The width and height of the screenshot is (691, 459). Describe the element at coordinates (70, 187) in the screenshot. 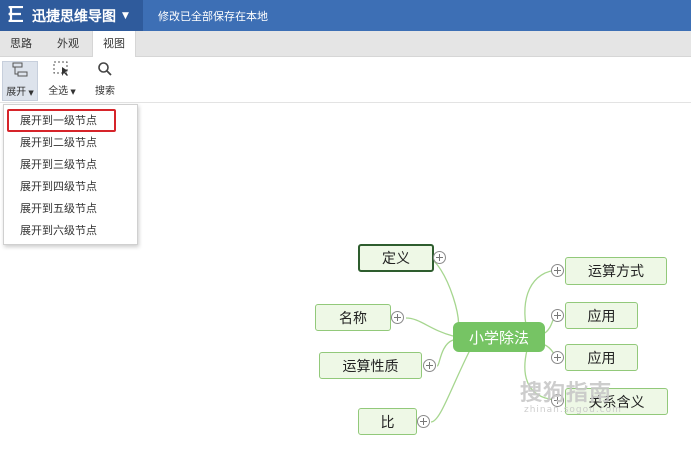

I see `menu-item-expand-level-4: 展开到四级节点` at that location.